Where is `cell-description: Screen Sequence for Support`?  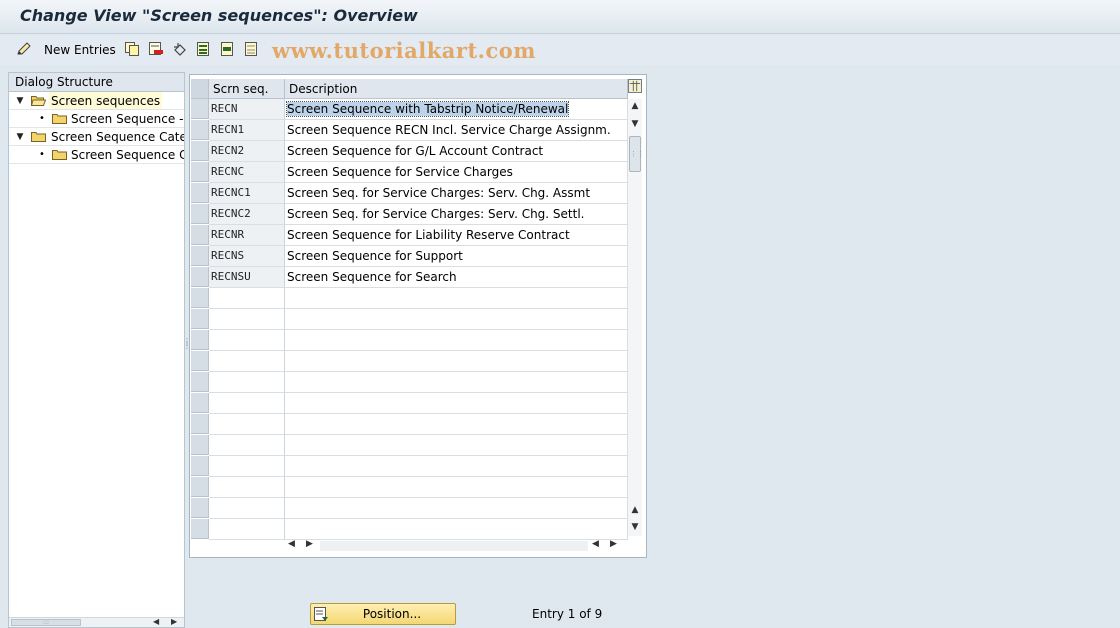 cell-description: Screen Sequence for Support is located at coordinates (456, 256).